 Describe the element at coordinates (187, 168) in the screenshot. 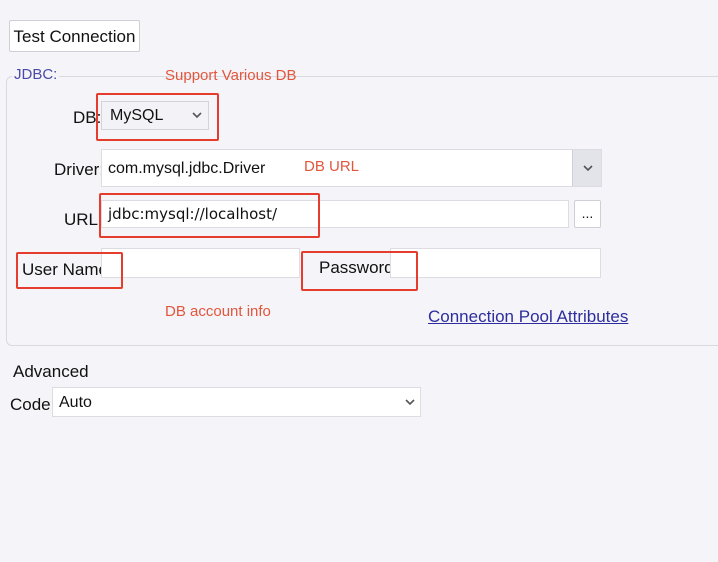

I see `driver-select-value: com.mysql.jdbc.Driver` at that location.